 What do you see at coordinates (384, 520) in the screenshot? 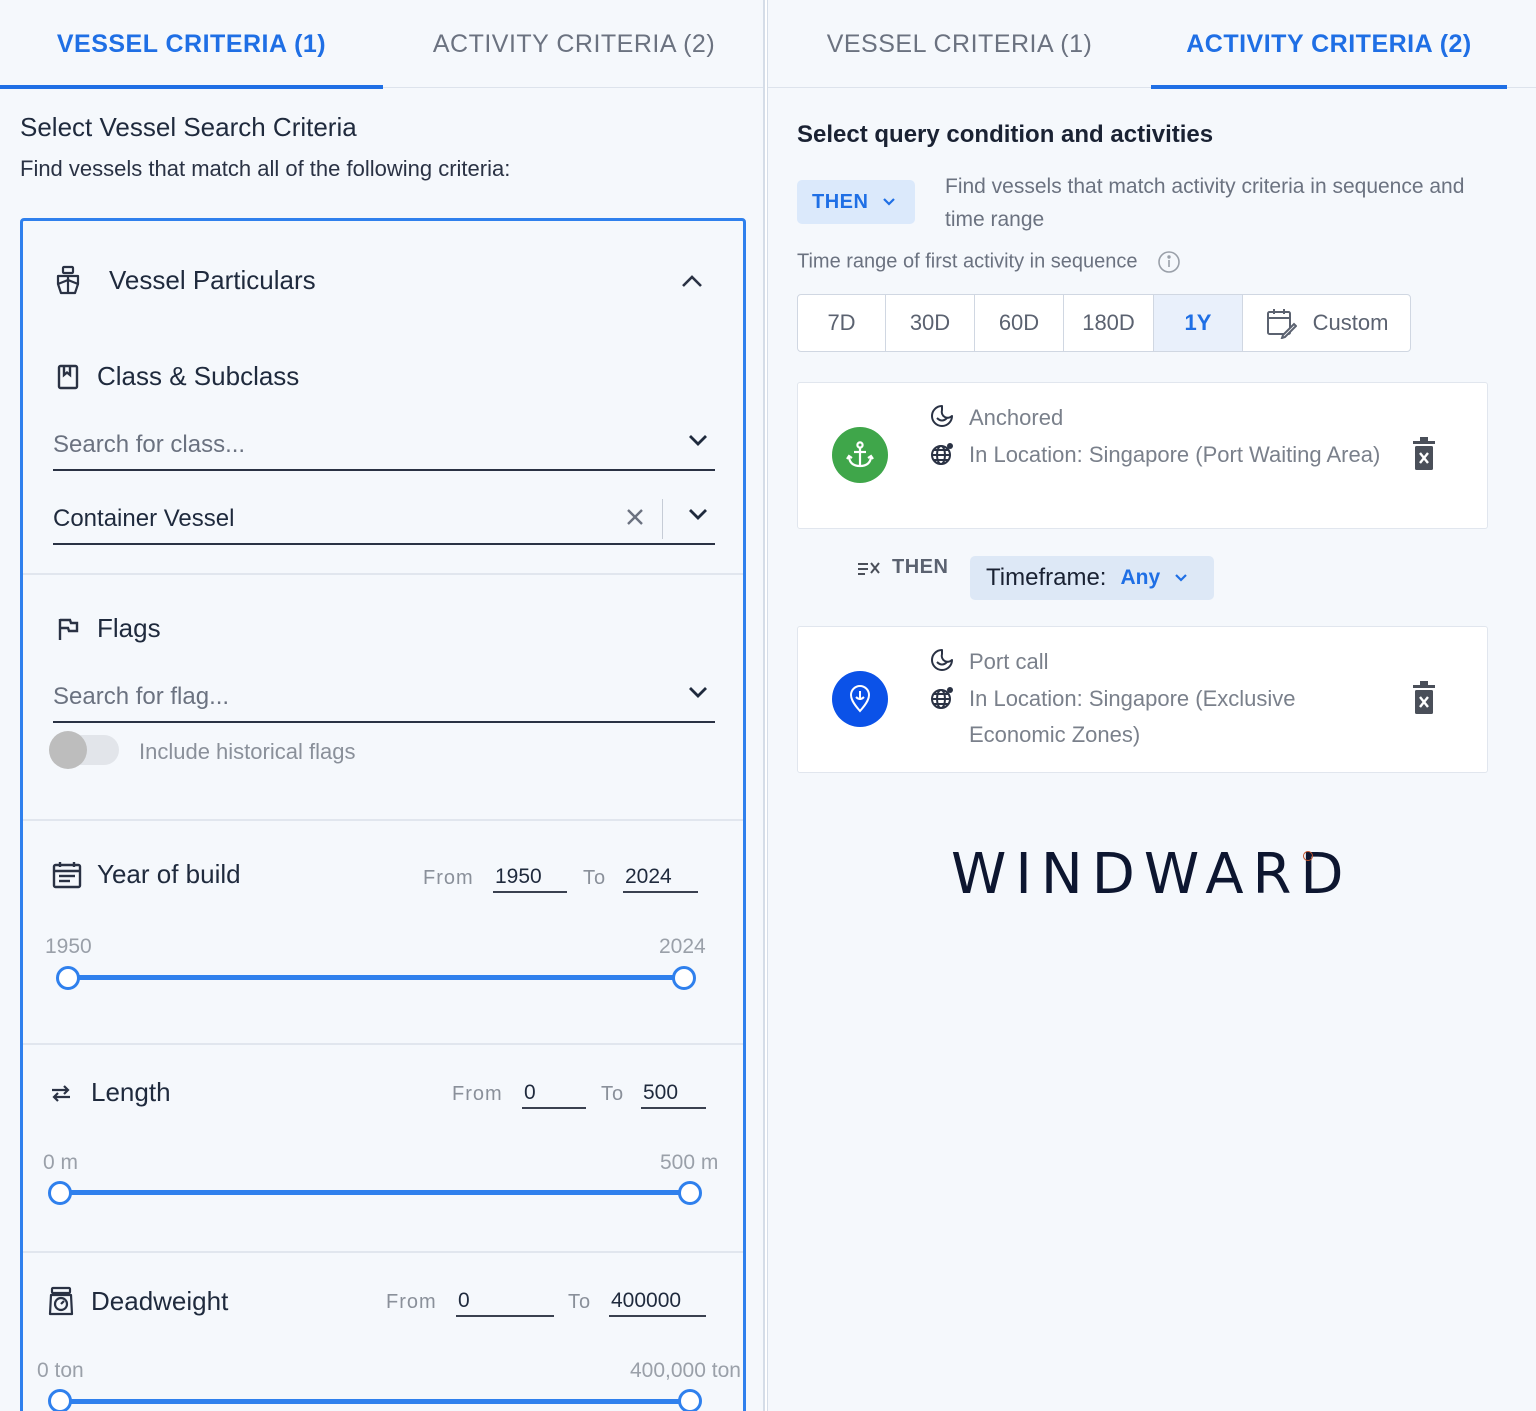
I see `class-selected-select: Container Vessel` at bounding box center [384, 520].